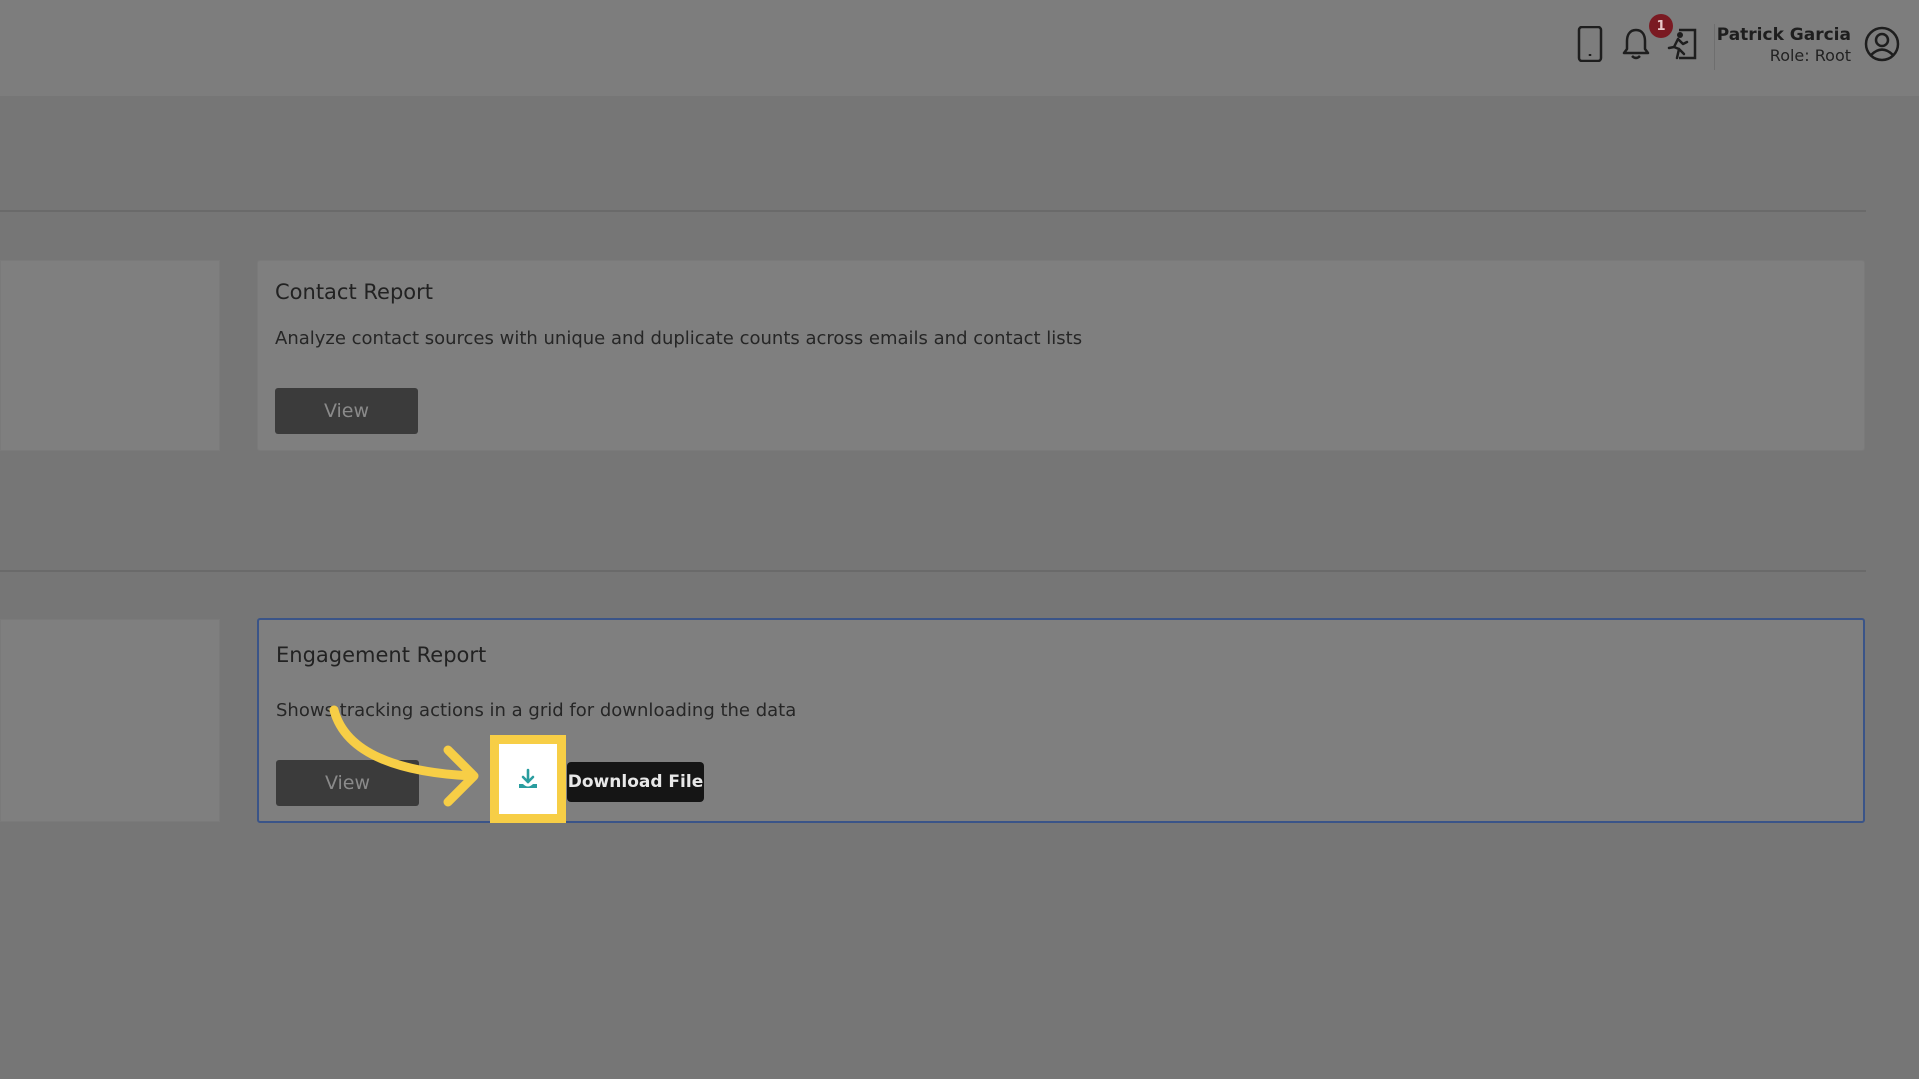  What do you see at coordinates (635, 782) in the screenshot?
I see `download-tooltip: Download File` at bounding box center [635, 782].